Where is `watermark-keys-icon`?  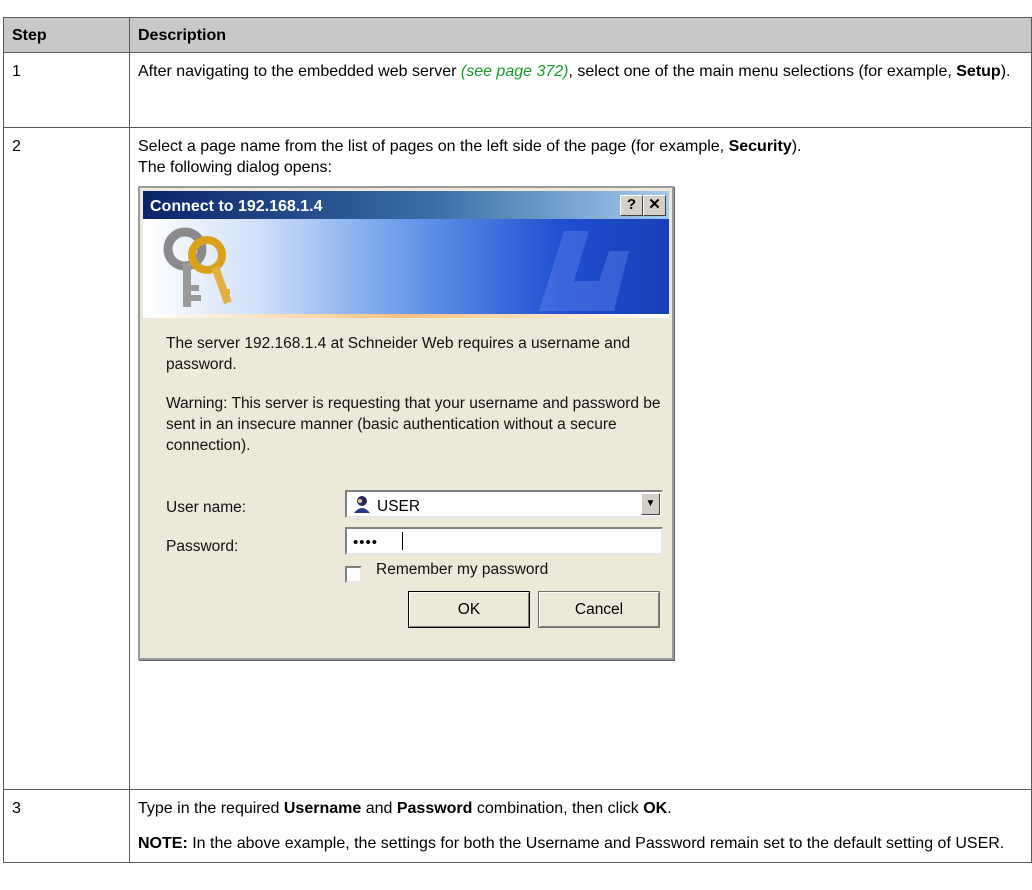 watermark-keys-icon is located at coordinates (584, 271).